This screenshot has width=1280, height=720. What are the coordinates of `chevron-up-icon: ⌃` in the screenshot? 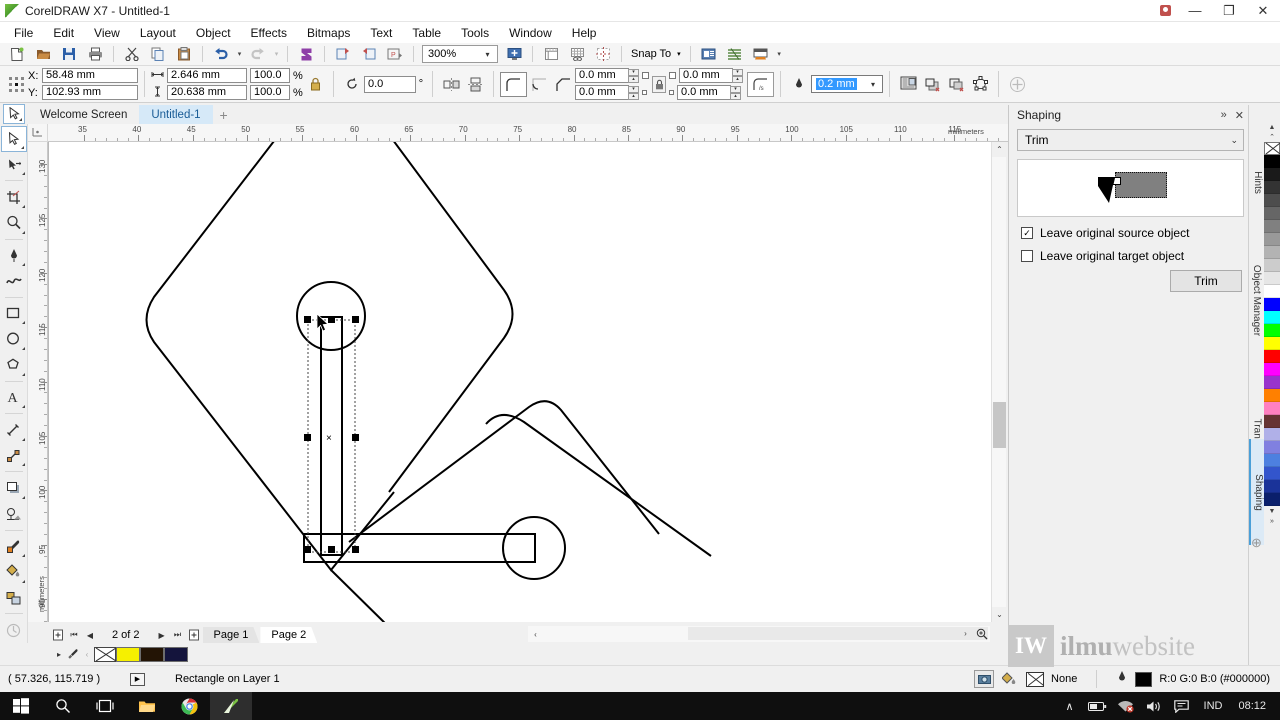 It's located at (999, 149).